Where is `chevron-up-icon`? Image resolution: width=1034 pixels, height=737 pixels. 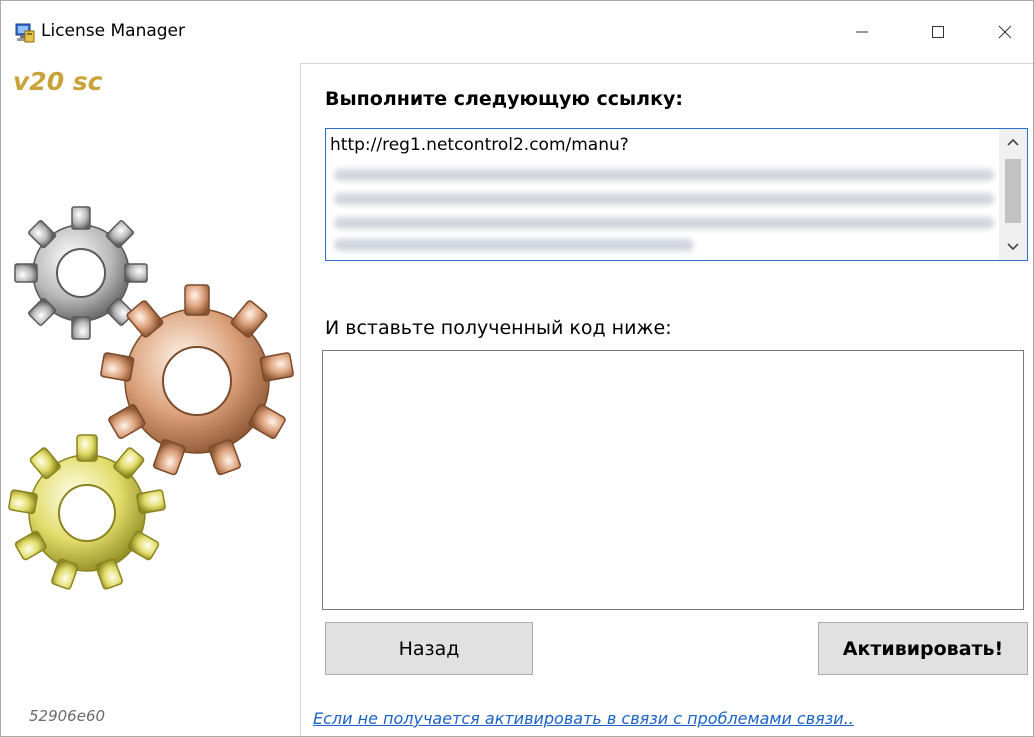 chevron-up-icon is located at coordinates (1013, 142).